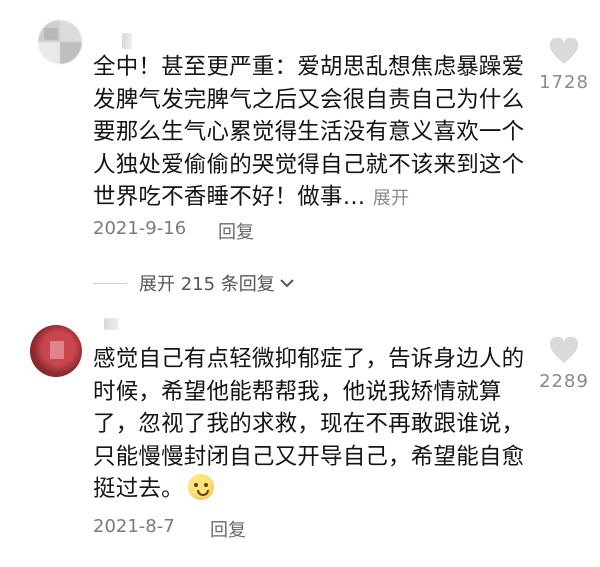 The width and height of the screenshot is (600, 567). Describe the element at coordinates (200, 487) in the screenshot. I see `pleading-face-emoji` at that location.